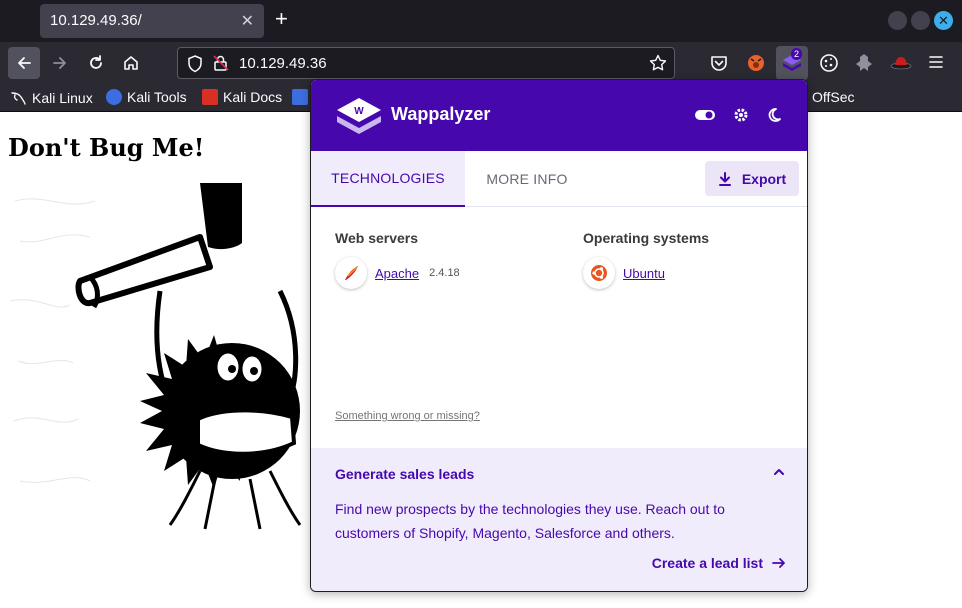 This screenshot has width=962, height=608. What do you see at coordinates (283, 63) in the screenshot?
I see `url-text: 10.129.49.36` at bounding box center [283, 63].